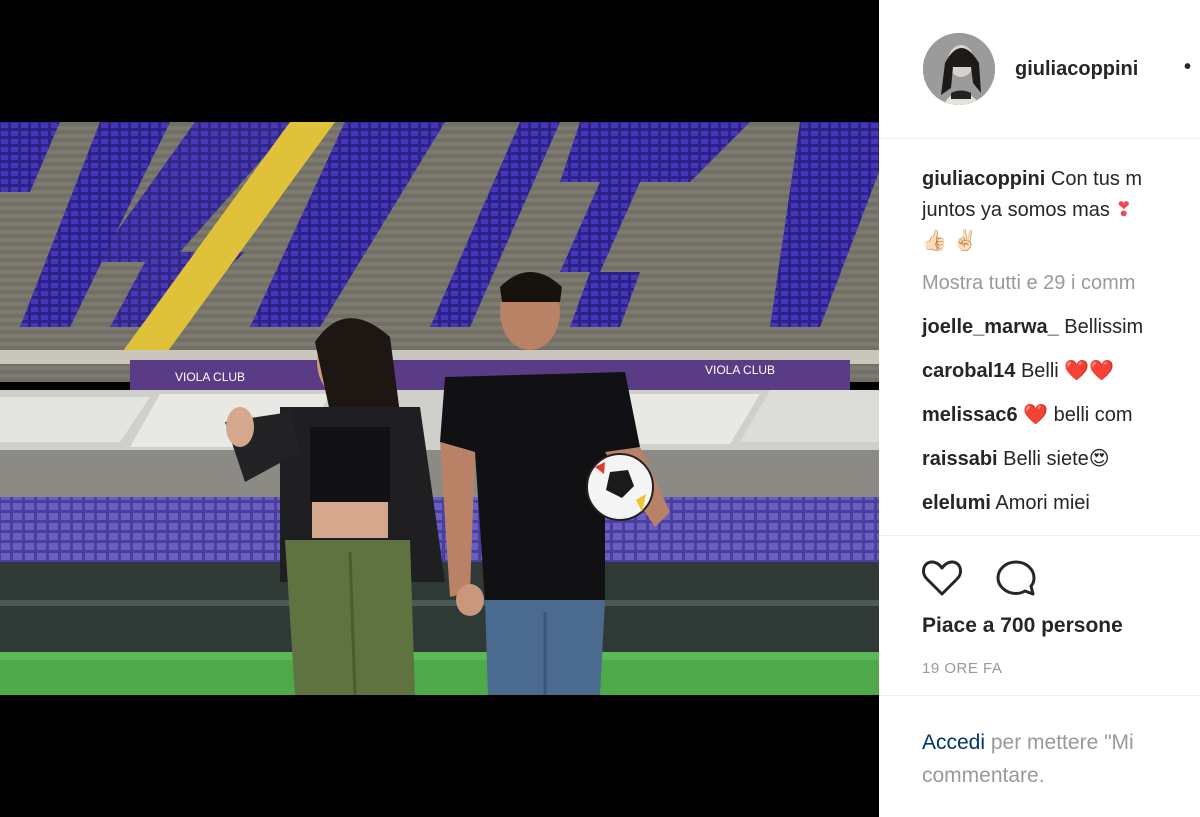 This screenshot has width=1200, height=817. I want to click on comment-username: elelumi, so click(956, 503).